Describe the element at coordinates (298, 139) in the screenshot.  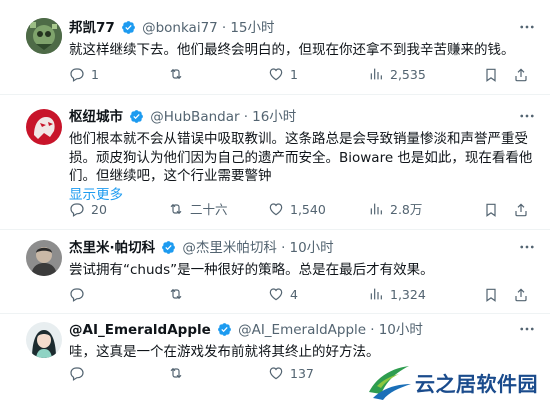
I see `tweet-text-line: 他们根本就不会从错误中吸取教训。这条路总是会导致销量惨淡和声誉严重受` at that location.